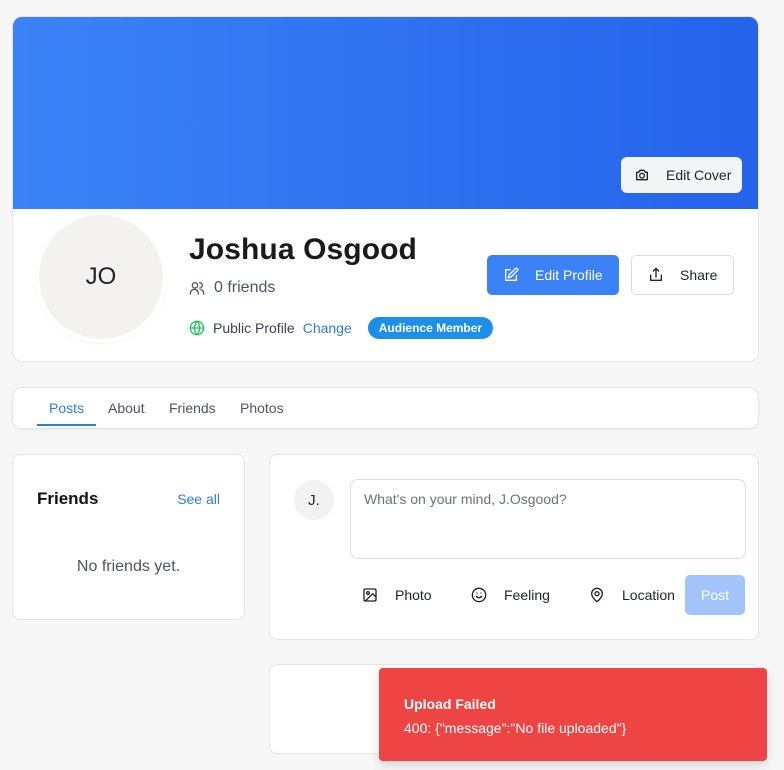  I want to click on composer-avatar-initials: J., so click(314, 500).